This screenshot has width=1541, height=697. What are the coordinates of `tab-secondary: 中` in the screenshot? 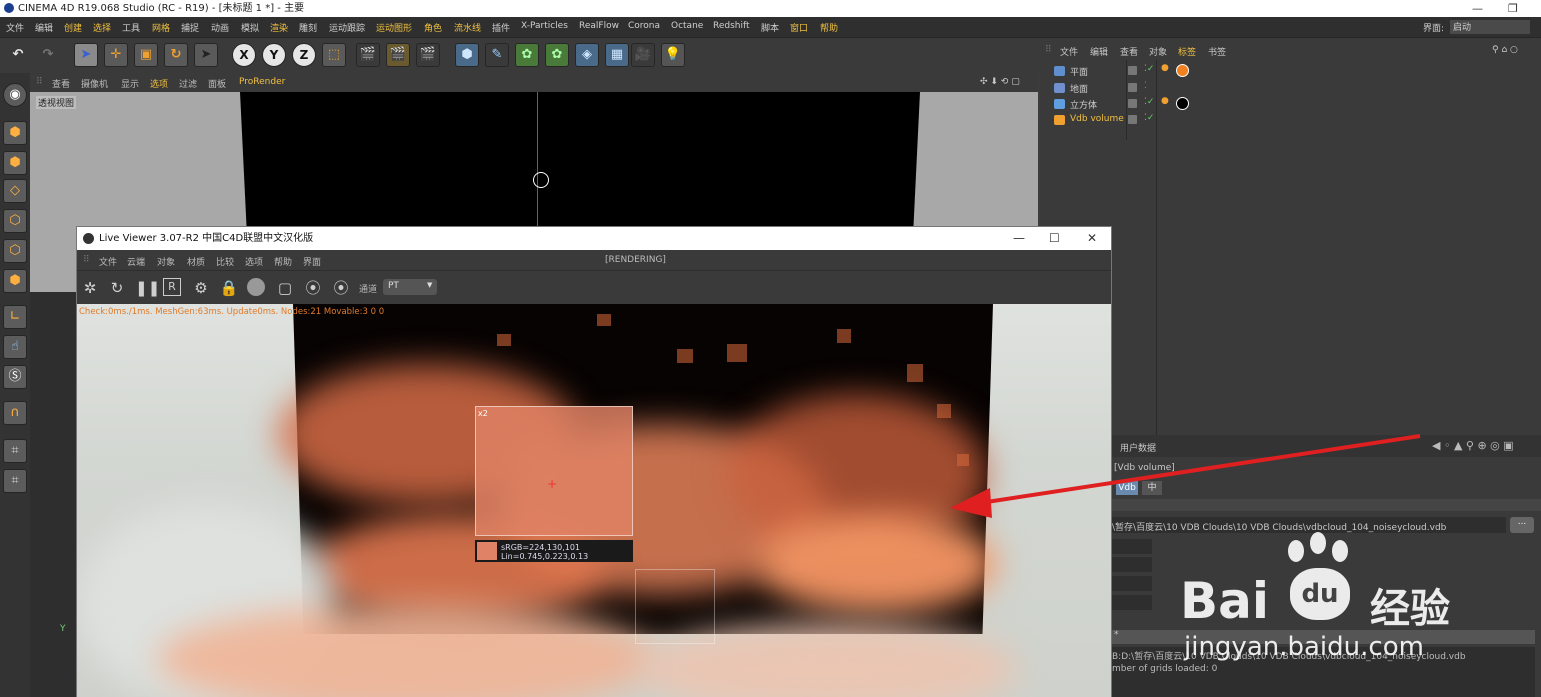 It's located at (1152, 488).